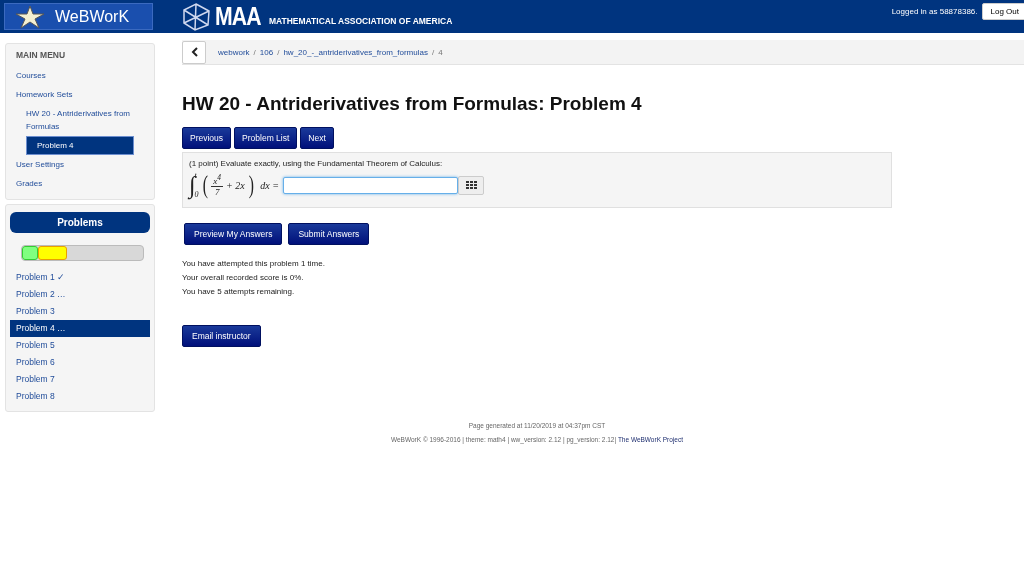 The image size is (1024, 566). What do you see at coordinates (80, 164) in the screenshot?
I see `menu-link: User Settings` at bounding box center [80, 164].